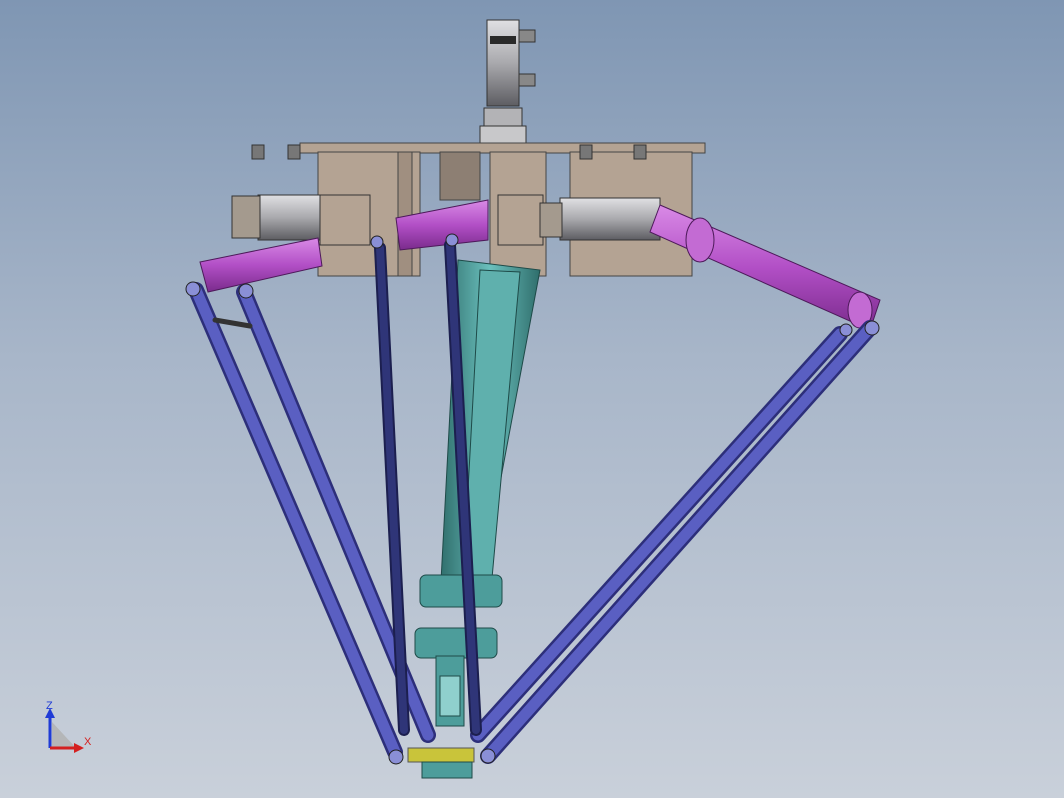 This screenshot has height=798, width=1064. I want to click on z-axis-label: Z, so click(49, 706).